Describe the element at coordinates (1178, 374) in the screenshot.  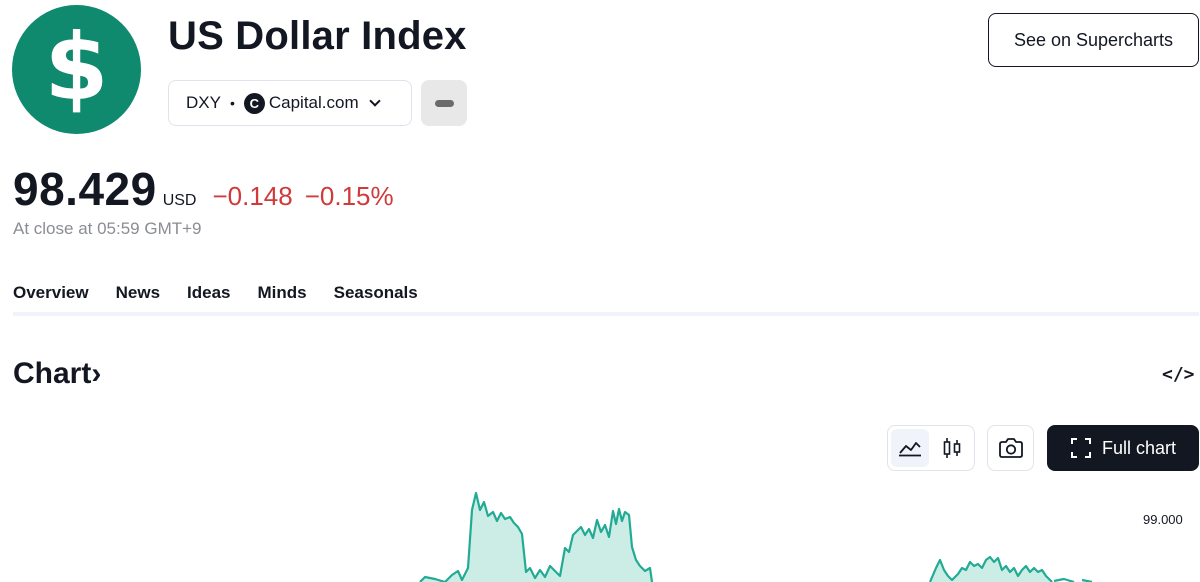
I see `embed-code-icon: </>` at that location.